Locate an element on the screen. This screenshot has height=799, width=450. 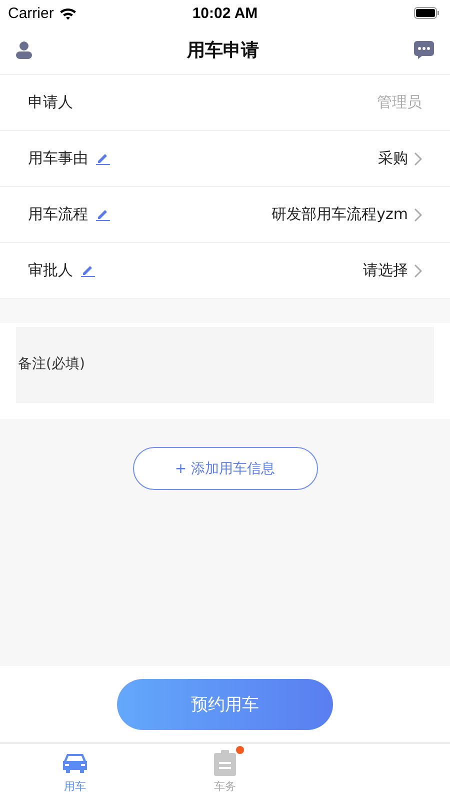
chat-icon is located at coordinates (424, 50).